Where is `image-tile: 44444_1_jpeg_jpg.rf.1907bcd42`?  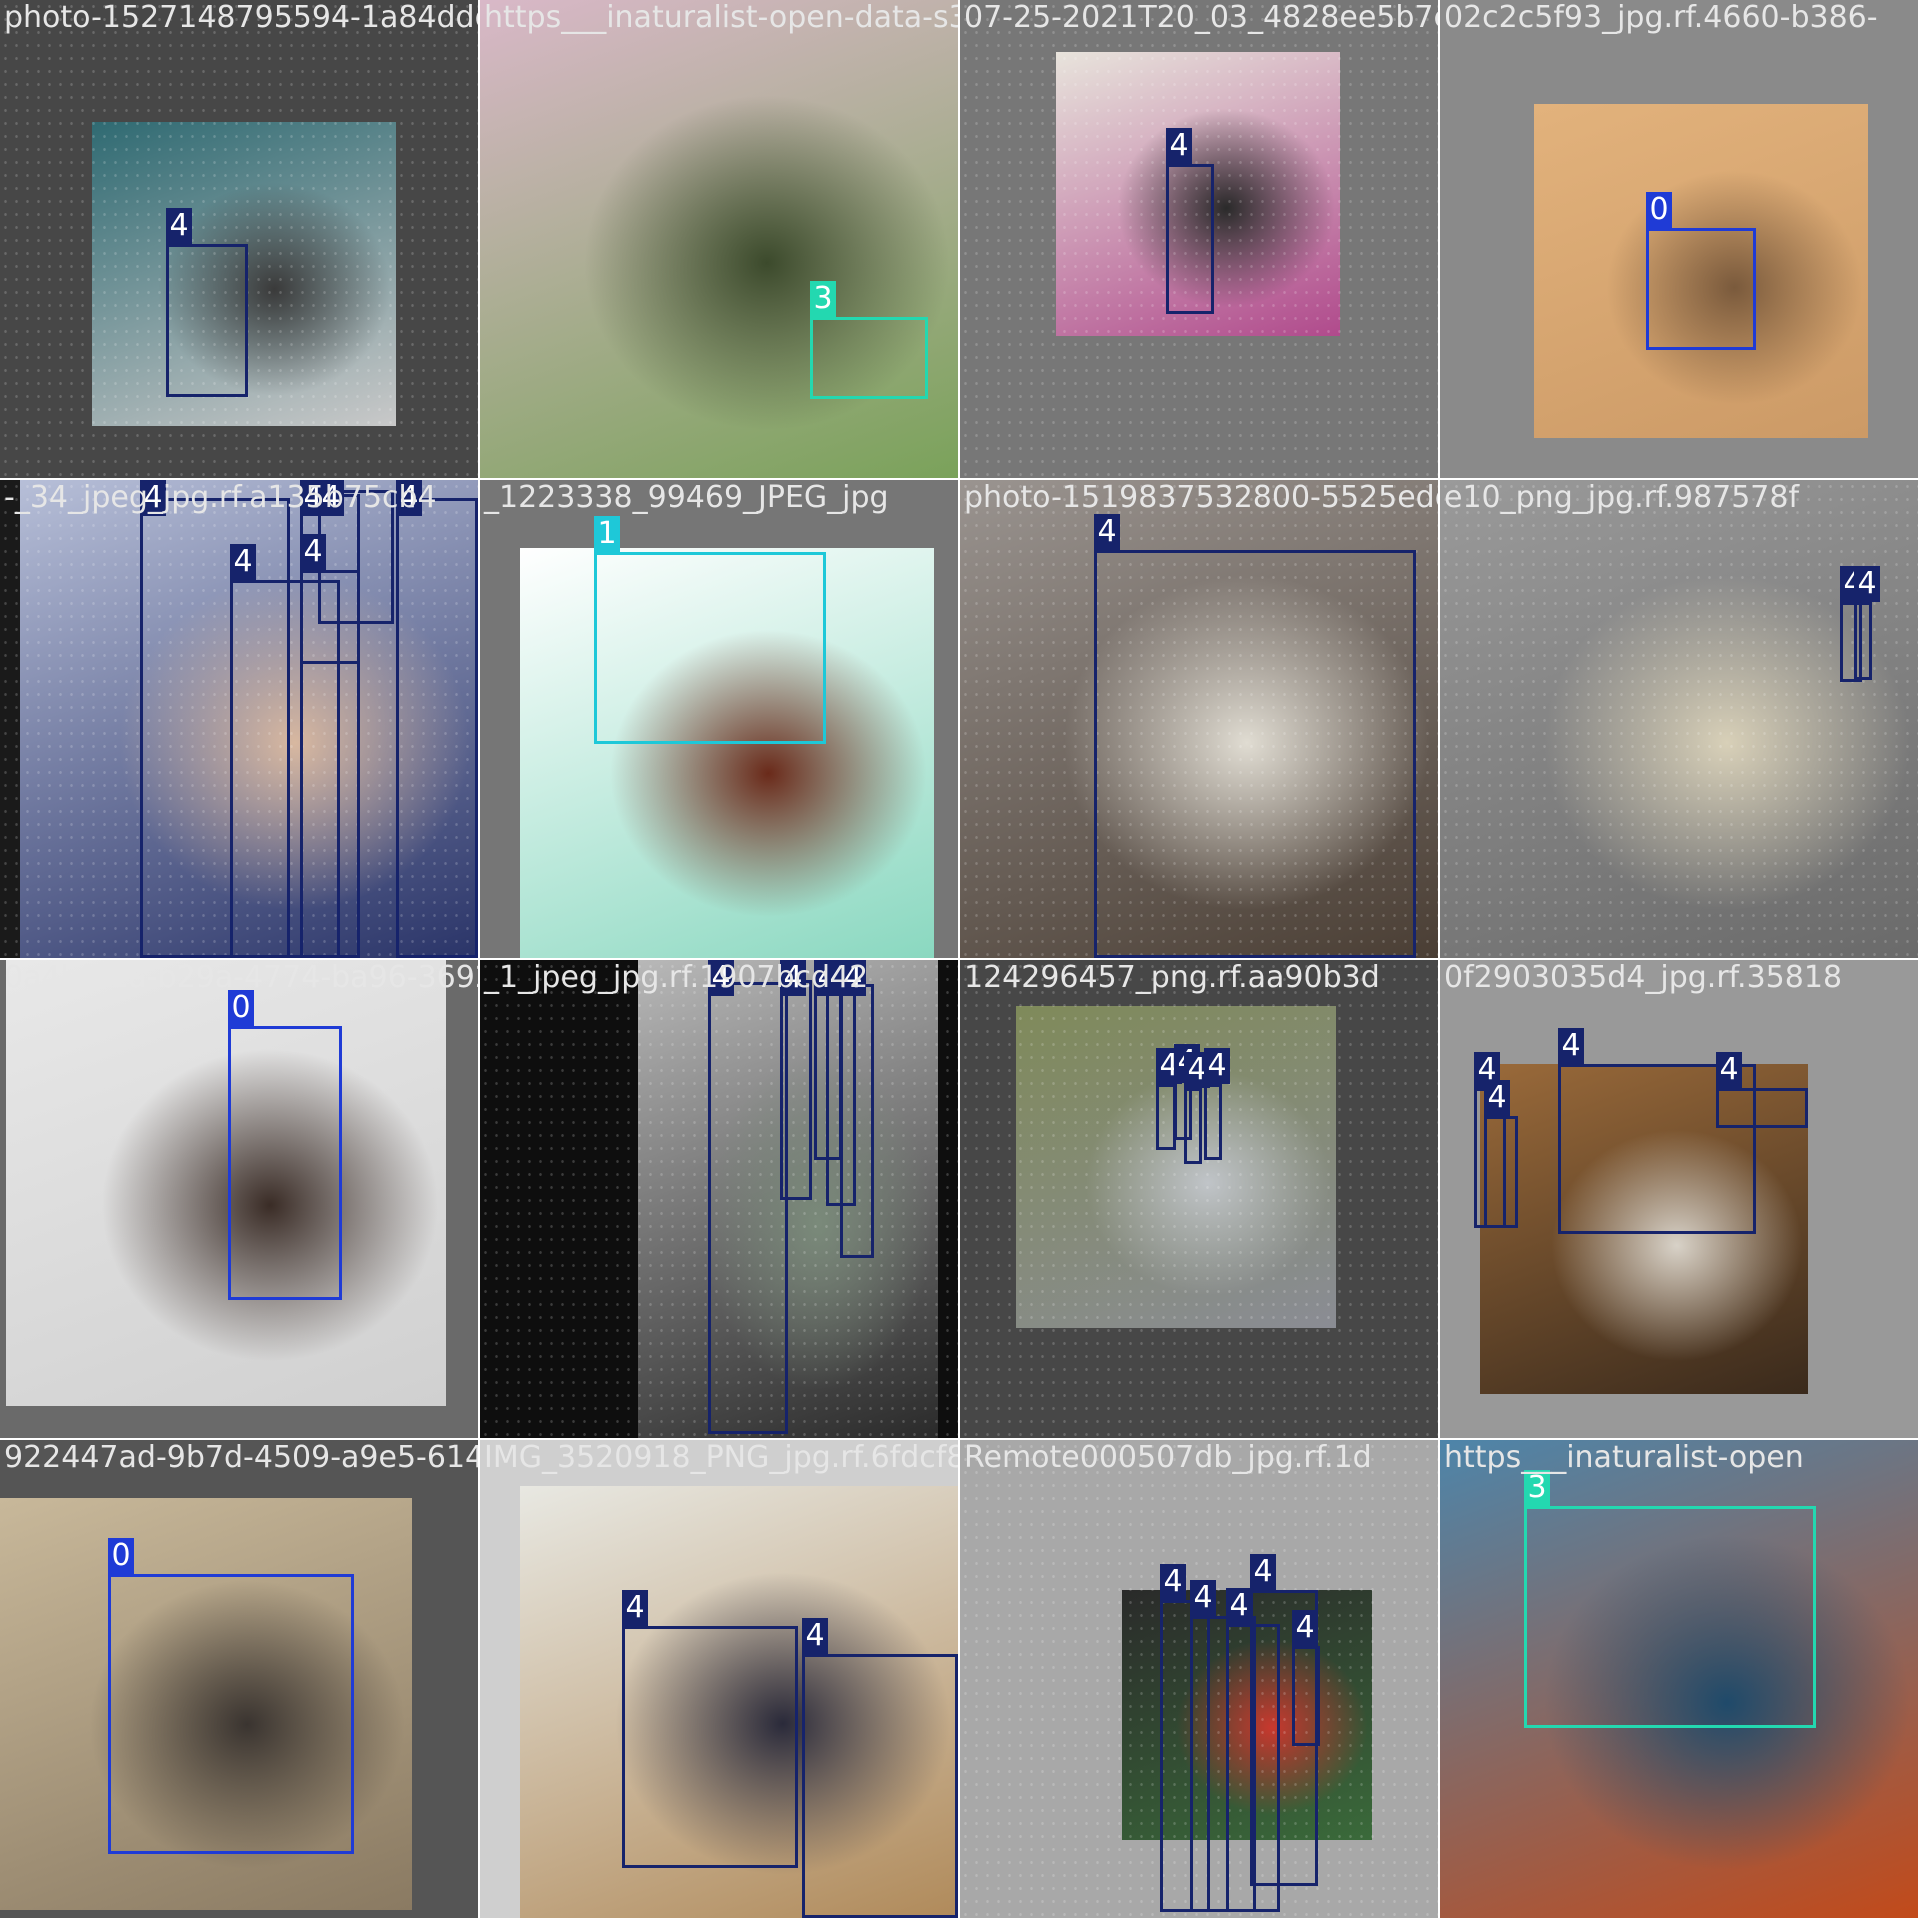 image-tile: 44444_1_jpeg_jpg.rf.1907bcd42 is located at coordinates (719, 1199).